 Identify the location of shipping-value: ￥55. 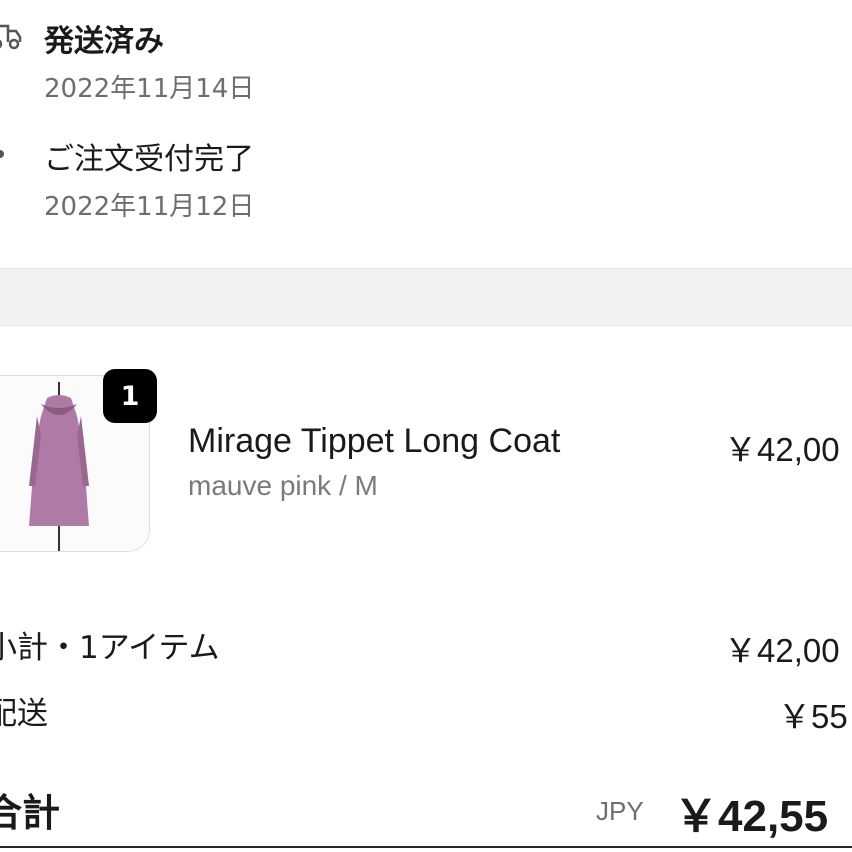
(813, 716).